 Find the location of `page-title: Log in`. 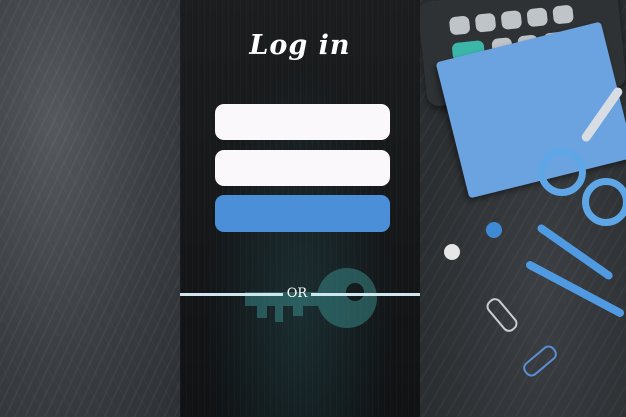

page-title: Log in is located at coordinates (300, 45).